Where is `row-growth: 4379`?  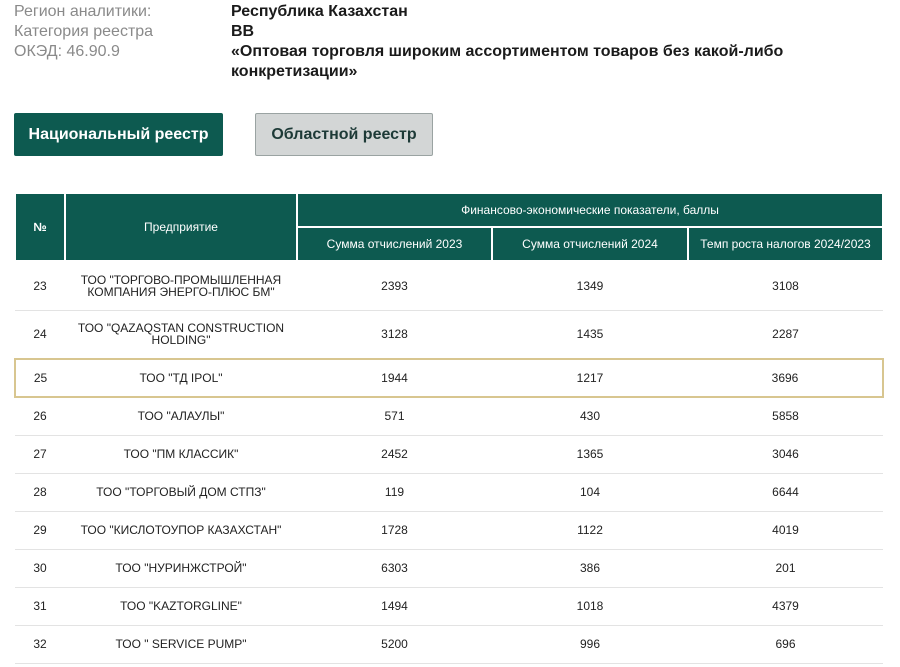 row-growth: 4379 is located at coordinates (786, 606).